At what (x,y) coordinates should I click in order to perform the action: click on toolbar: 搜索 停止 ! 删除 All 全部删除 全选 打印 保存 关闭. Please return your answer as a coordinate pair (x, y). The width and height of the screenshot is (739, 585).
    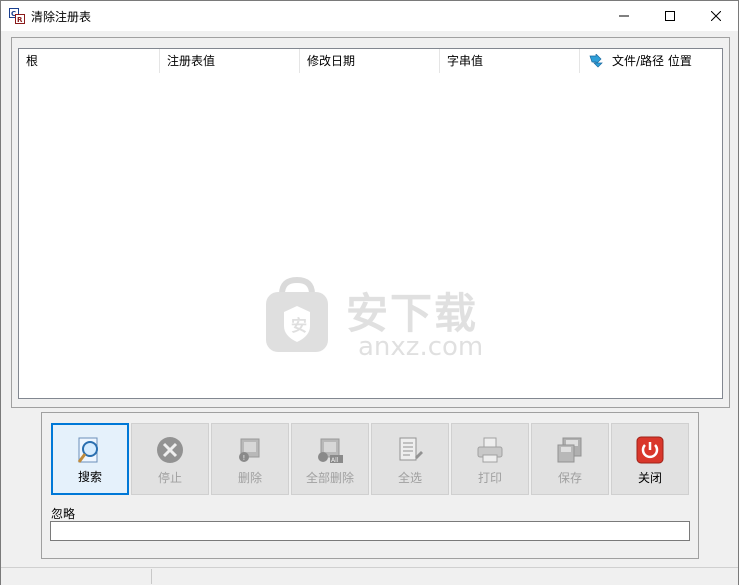
    Looking at the image, I should click on (371, 460).